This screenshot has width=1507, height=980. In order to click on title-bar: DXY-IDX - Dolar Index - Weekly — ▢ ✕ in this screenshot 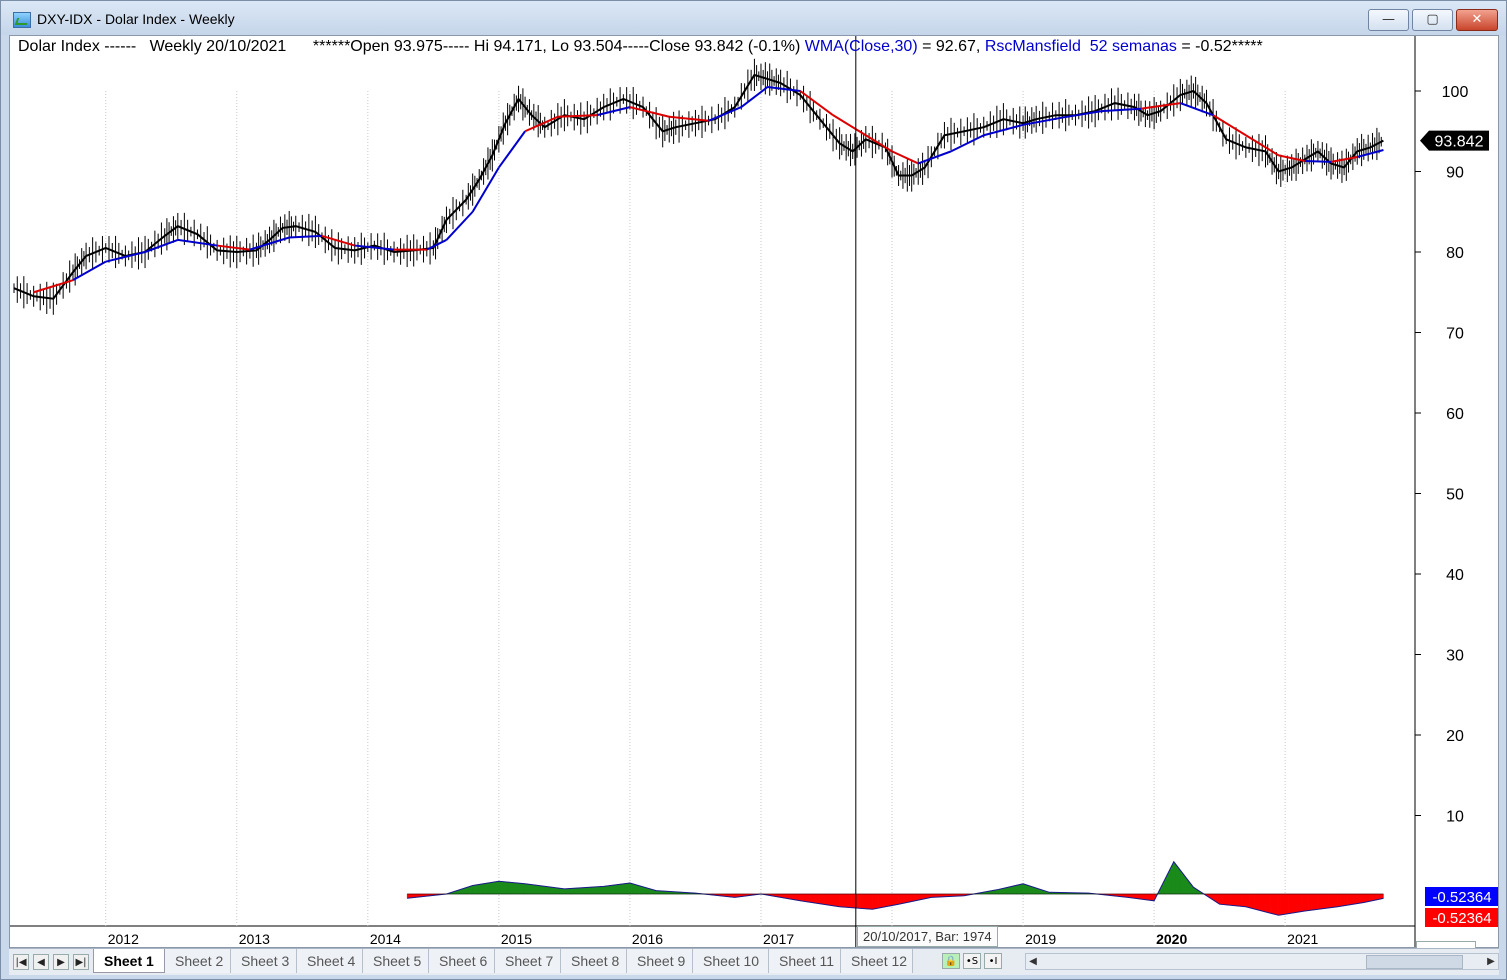, I will do `click(753, 18)`.